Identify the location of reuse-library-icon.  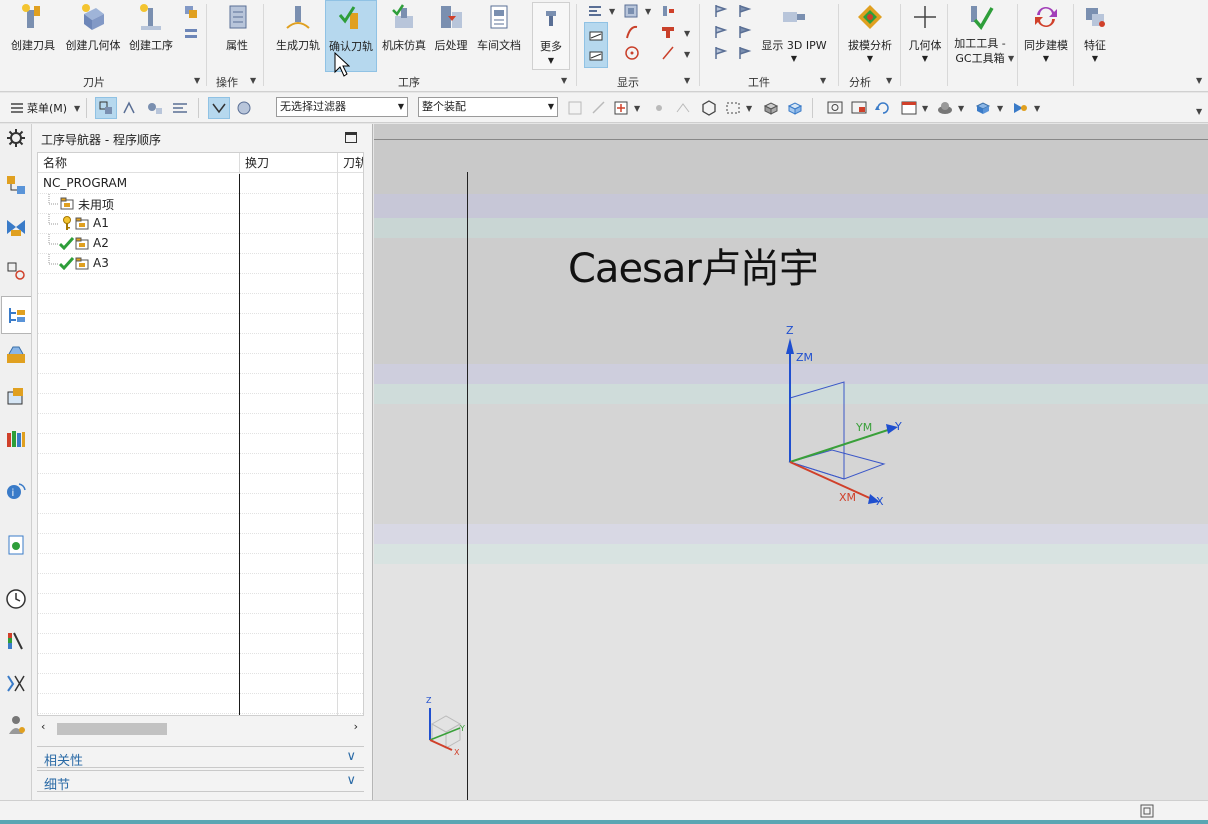
(16, 439).